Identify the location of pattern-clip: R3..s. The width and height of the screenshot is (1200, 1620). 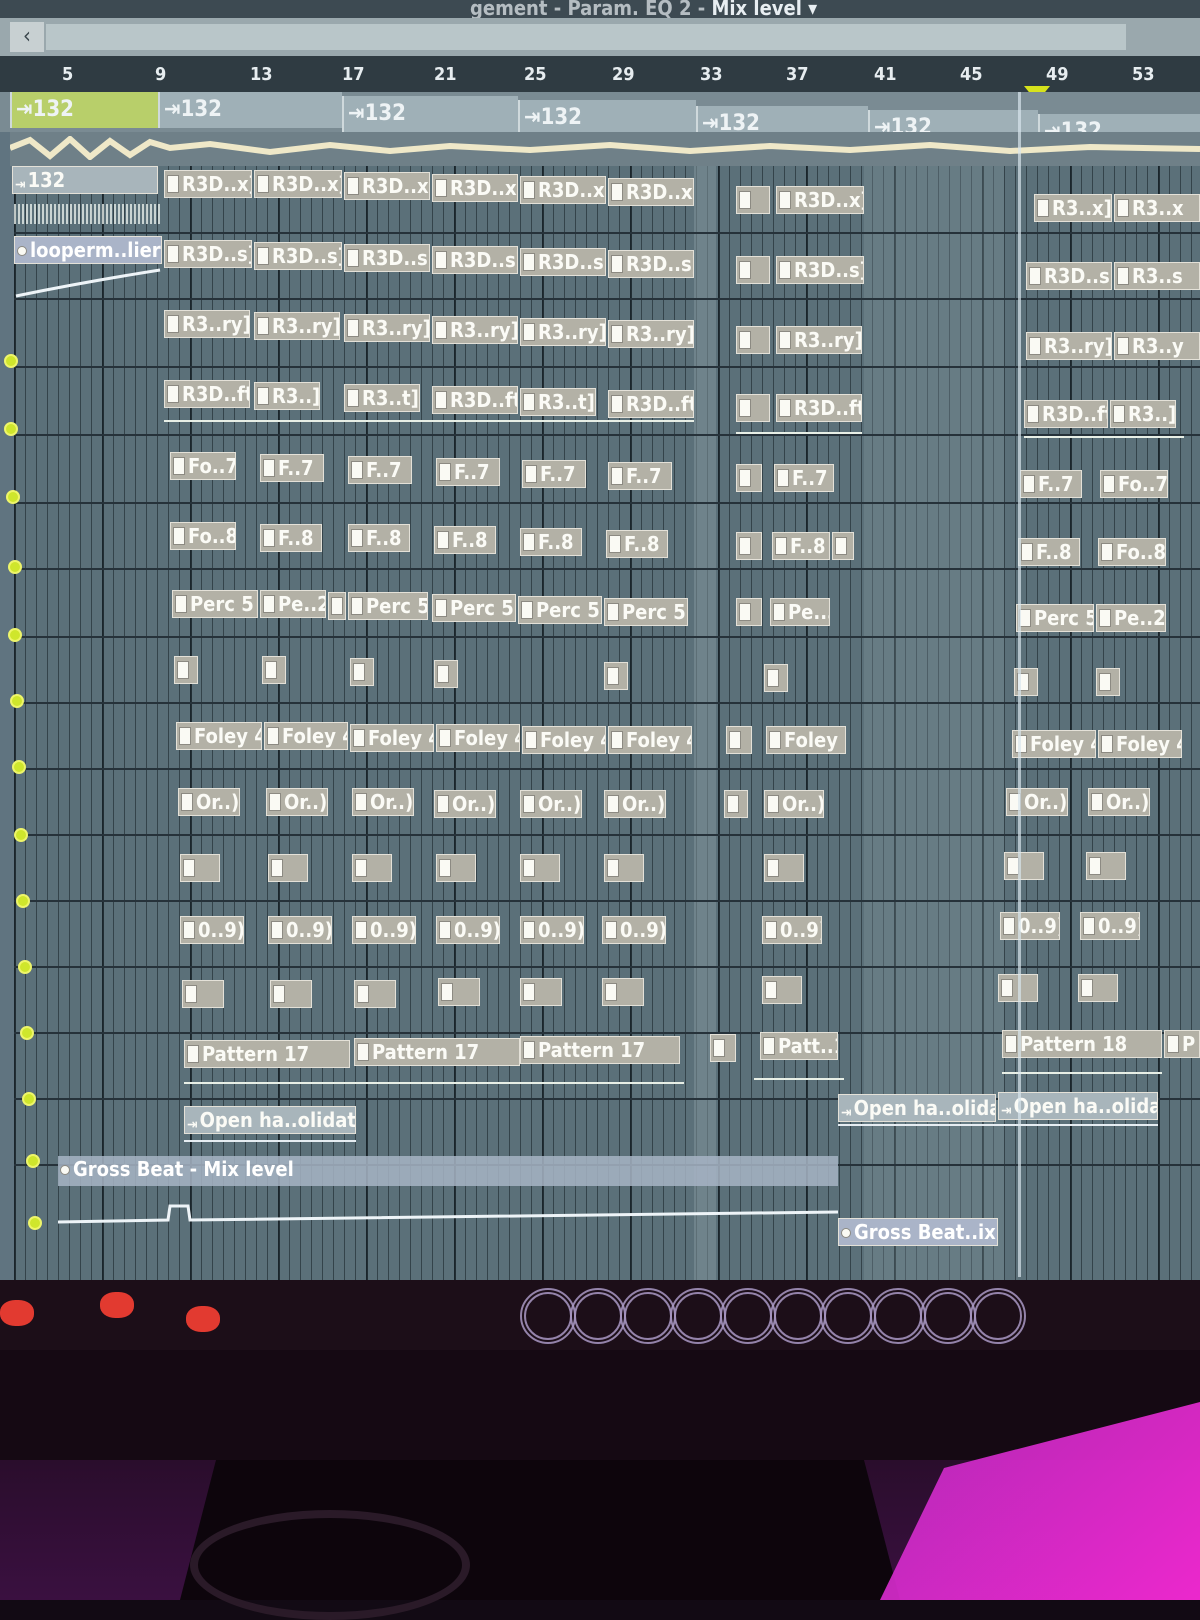
(1157, 276).